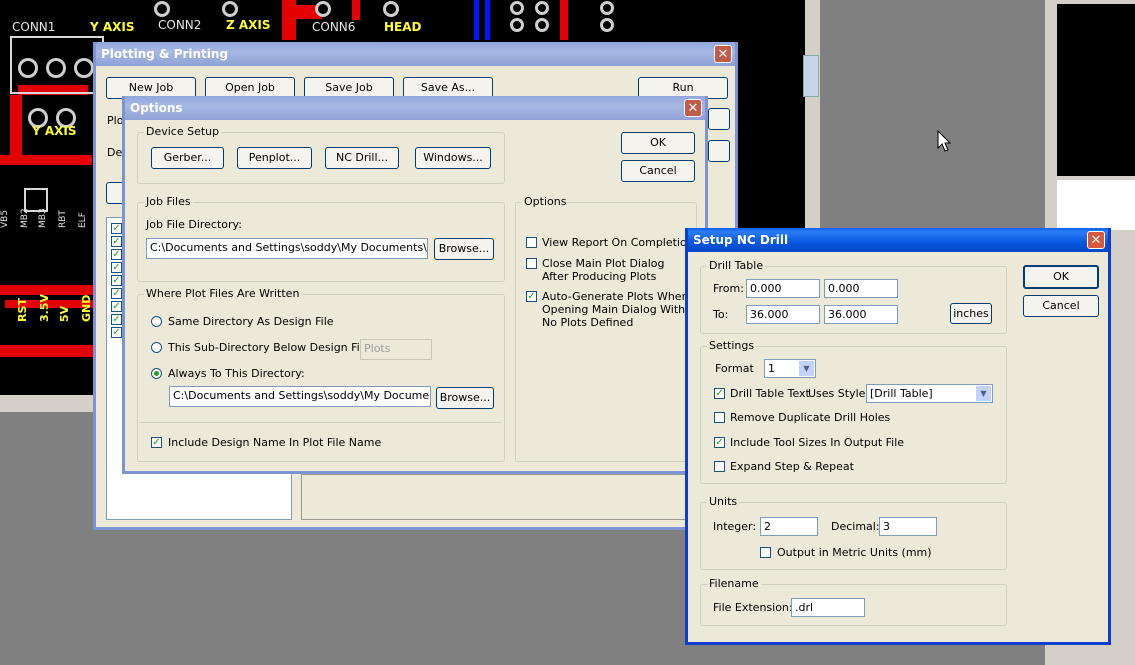 The height and width of the screenshot is (665, 1135). Describe the element at coordinates (736, 265) in the screenshot. I see `drill-table-label: Drill Table` at that location.